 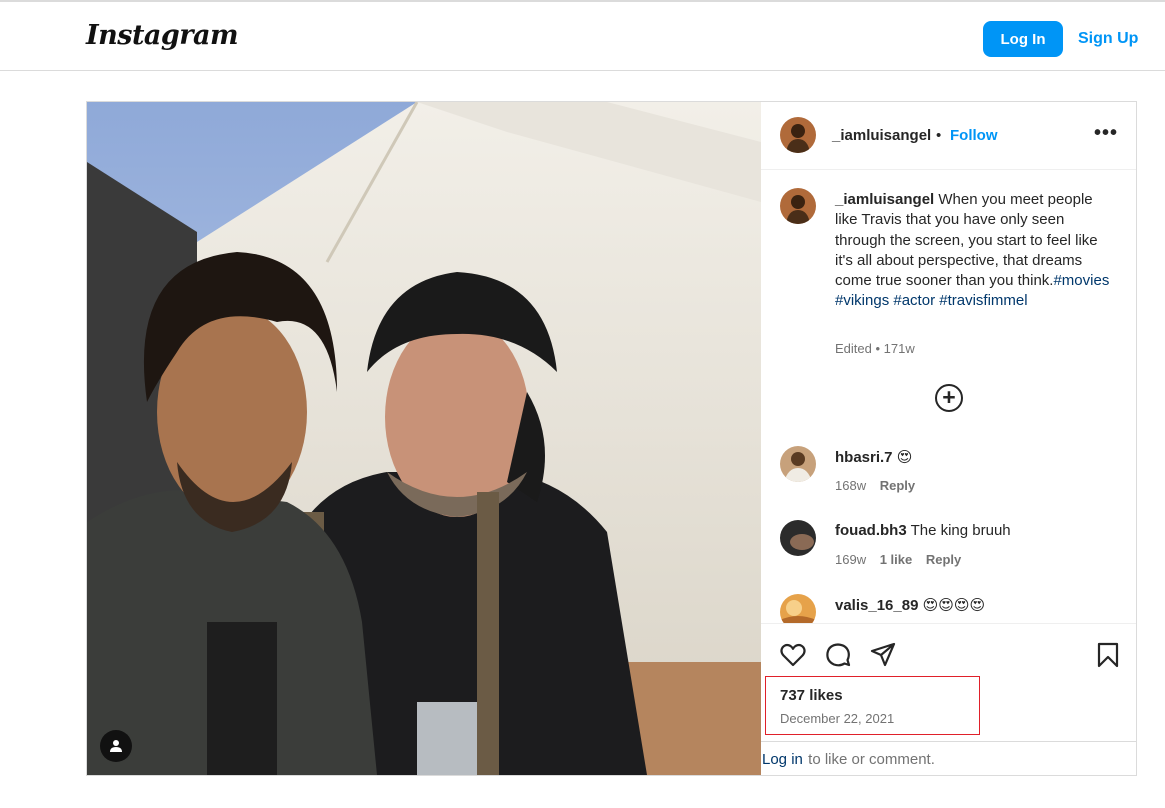 What do you see at coordinates (875, 348) in the screenshot?
I see `caption-meta: Edited • 171w` at bounding box center [875, 348].